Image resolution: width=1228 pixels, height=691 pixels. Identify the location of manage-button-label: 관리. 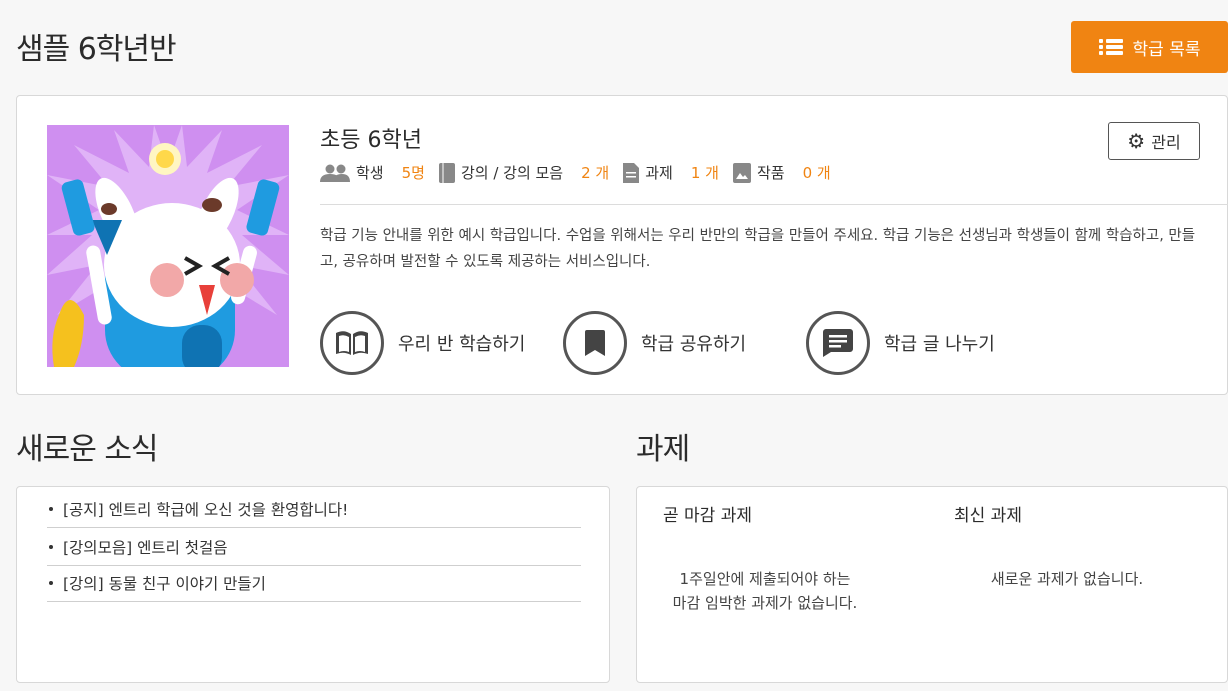
(1166, 142).